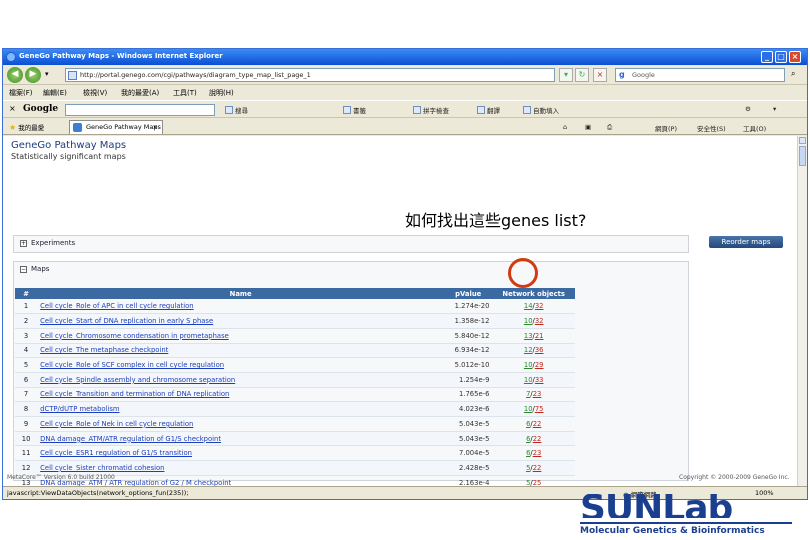 This screenshot has height=540, width=810. Describe the element at coordinates (767, 57) in the screenshot. I see `minimize-button: _` at that location.